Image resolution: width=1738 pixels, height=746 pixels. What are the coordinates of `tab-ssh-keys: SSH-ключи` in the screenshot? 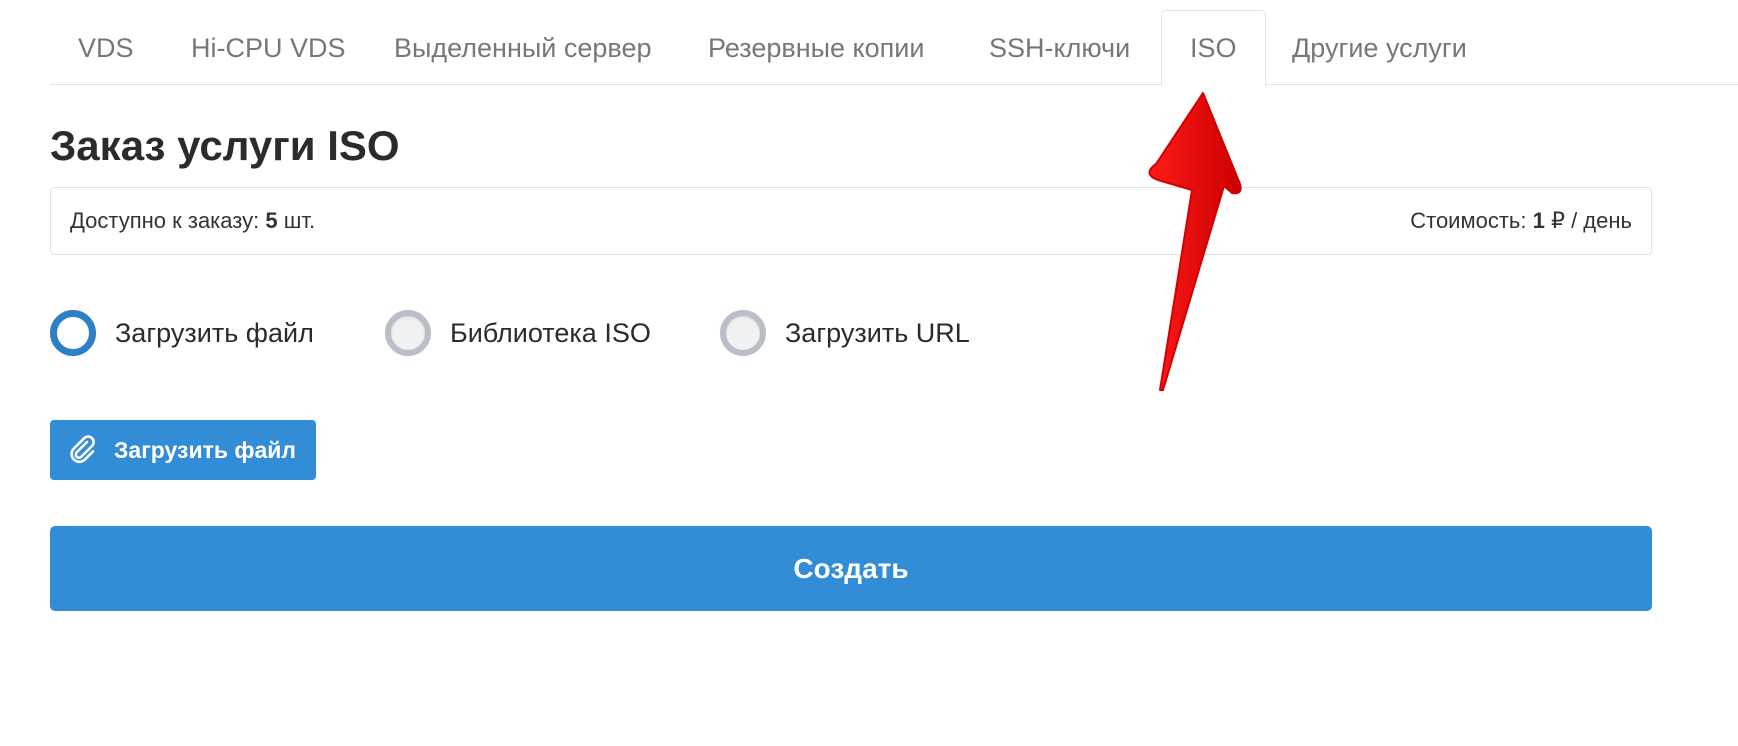 It's located at (1059, 47).